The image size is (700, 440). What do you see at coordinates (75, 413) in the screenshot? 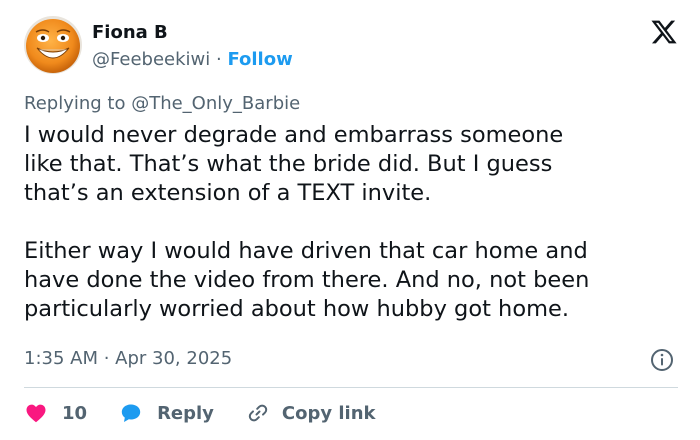
I see `like-count: 10` at bounding box center [75, 413].